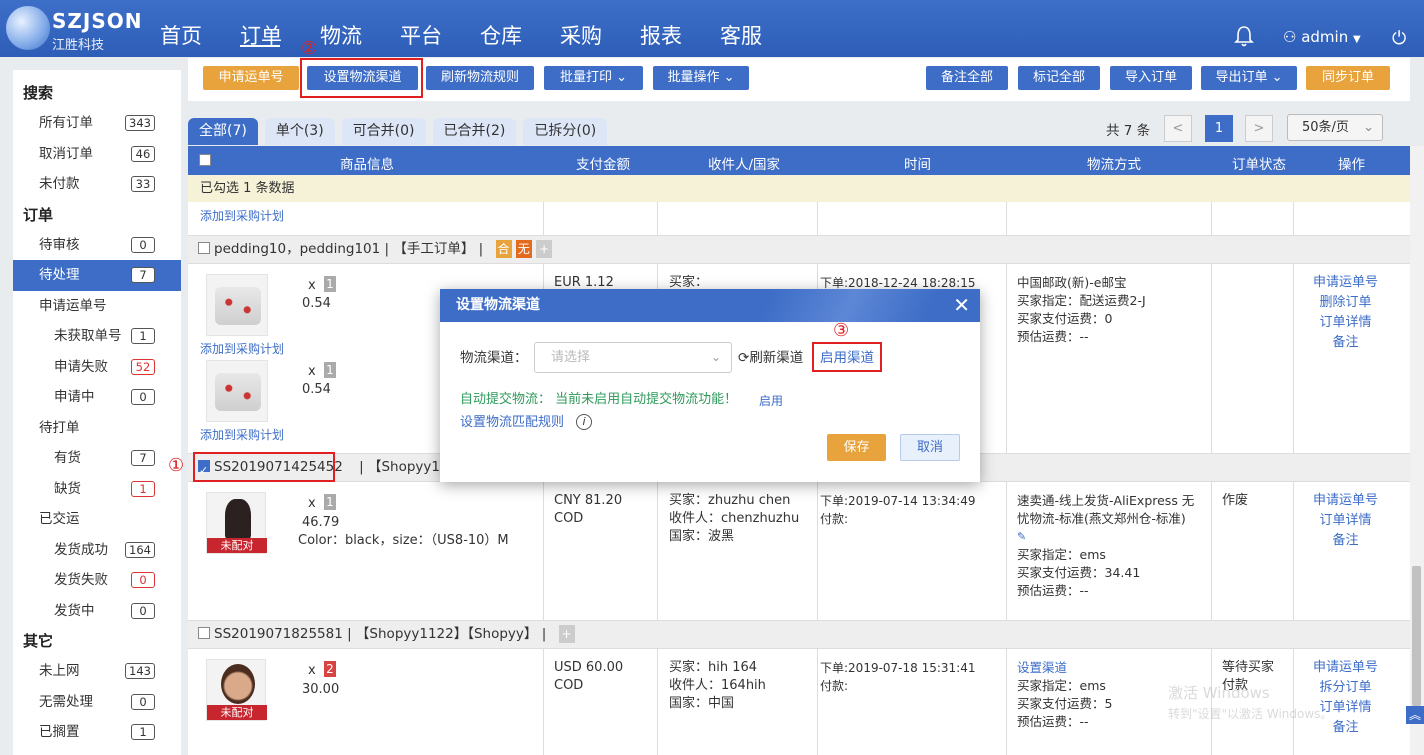 The image size is (1424, 755). I want to click on close-icon: ✕, so click(961, 305).